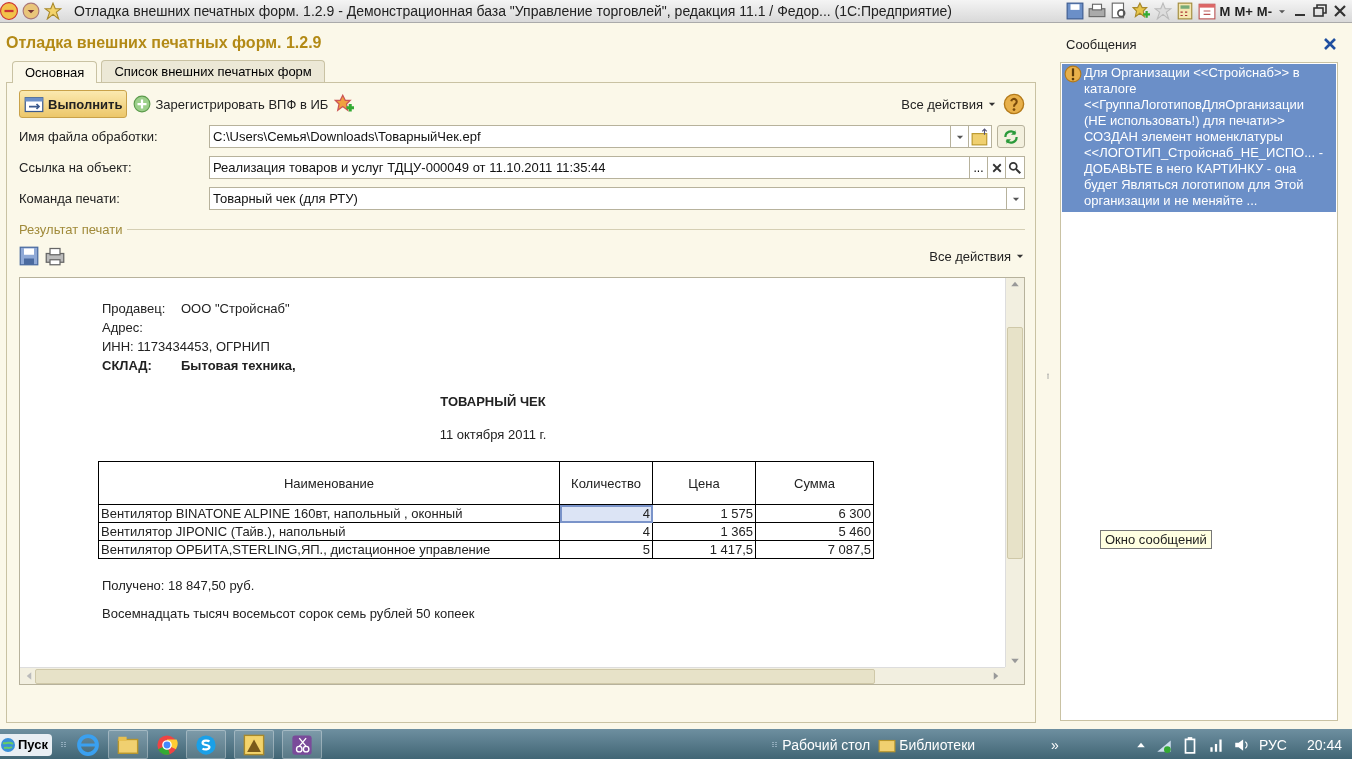 This screenshot has height=759, width=1352. Describe the element at coordinates (821, 744) in the screenshot. I see `taskbar-toolbar-item: Рабочий стол` at that location.